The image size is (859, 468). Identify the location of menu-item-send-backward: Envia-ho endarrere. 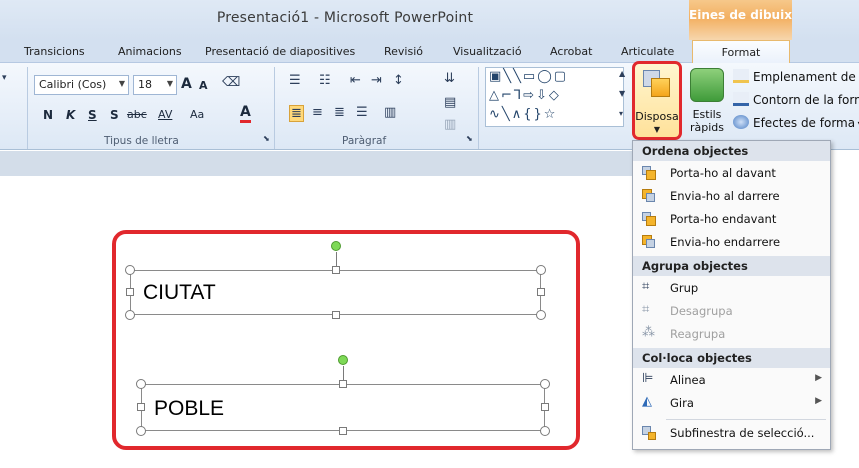
(731, 242).